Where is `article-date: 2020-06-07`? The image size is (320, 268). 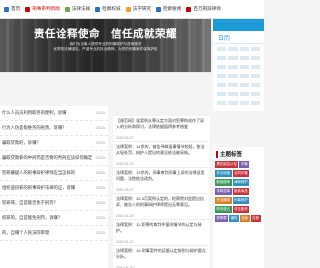 article-date: 2020-06-07 is located at coordinates (125, 138).